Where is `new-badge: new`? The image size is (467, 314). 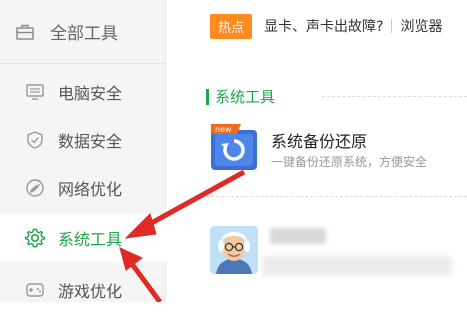 new-badge: new is located at coordinates (223, 129).